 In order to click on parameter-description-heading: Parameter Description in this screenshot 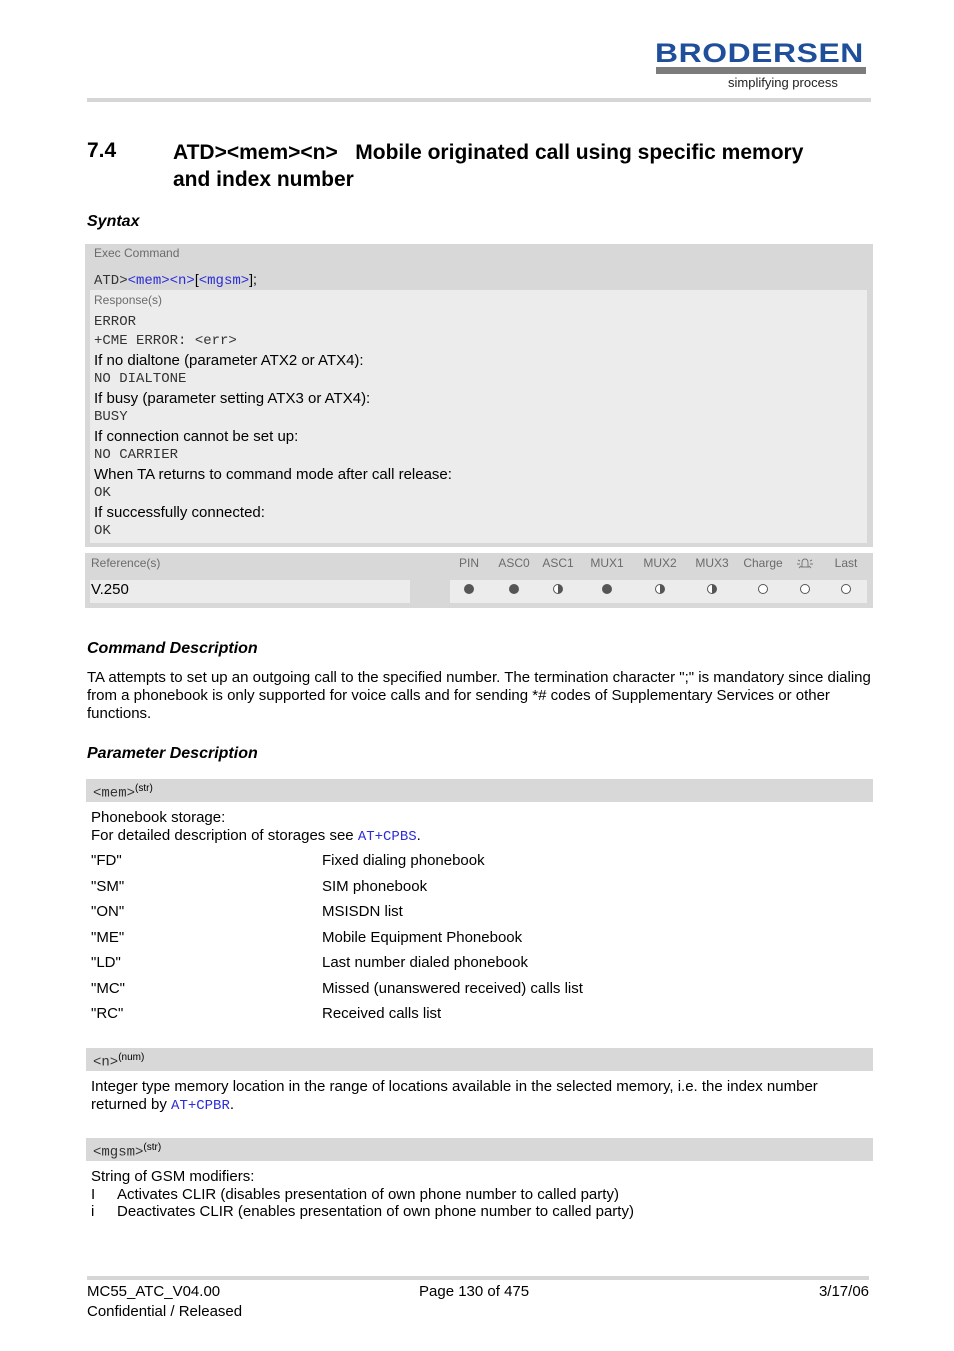, I will do `click(172, 753)`.